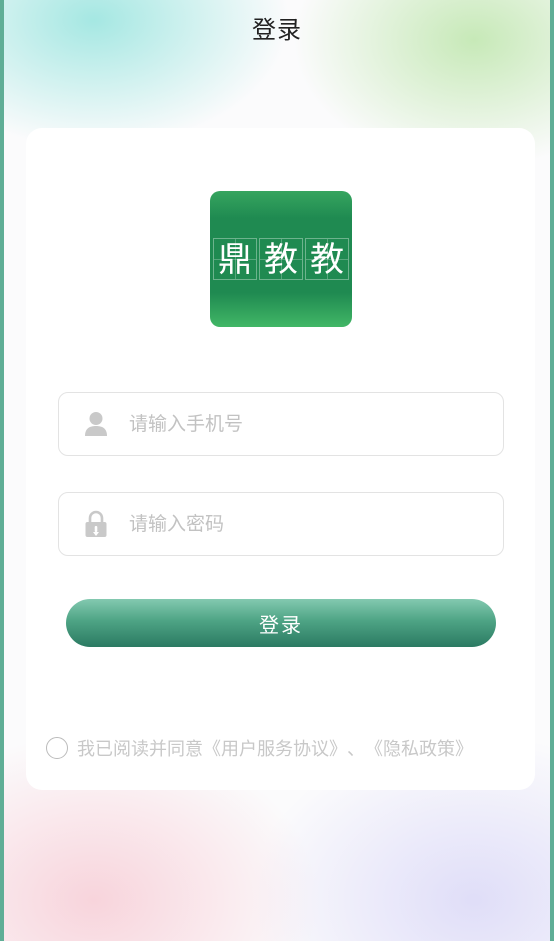  What do you see at coordinates (275, 748) in the screenshot?
I see `service-agreement-link: 《用户服务协议》` at bounding box center [275, 748].